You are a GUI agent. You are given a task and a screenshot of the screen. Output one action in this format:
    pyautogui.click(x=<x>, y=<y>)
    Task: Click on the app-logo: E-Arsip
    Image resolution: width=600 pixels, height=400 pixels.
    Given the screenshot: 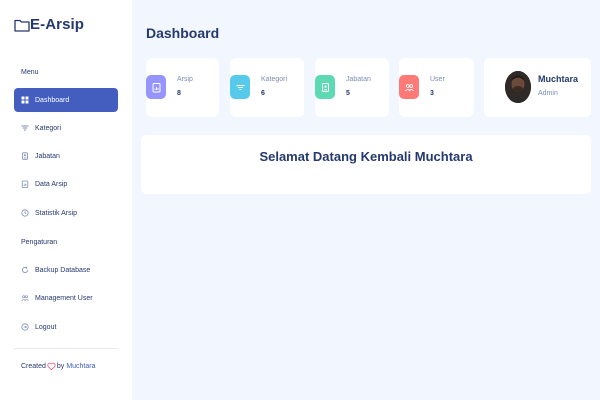 What is the action you would take?
    pyautogui.click(x=49, y=24)
    